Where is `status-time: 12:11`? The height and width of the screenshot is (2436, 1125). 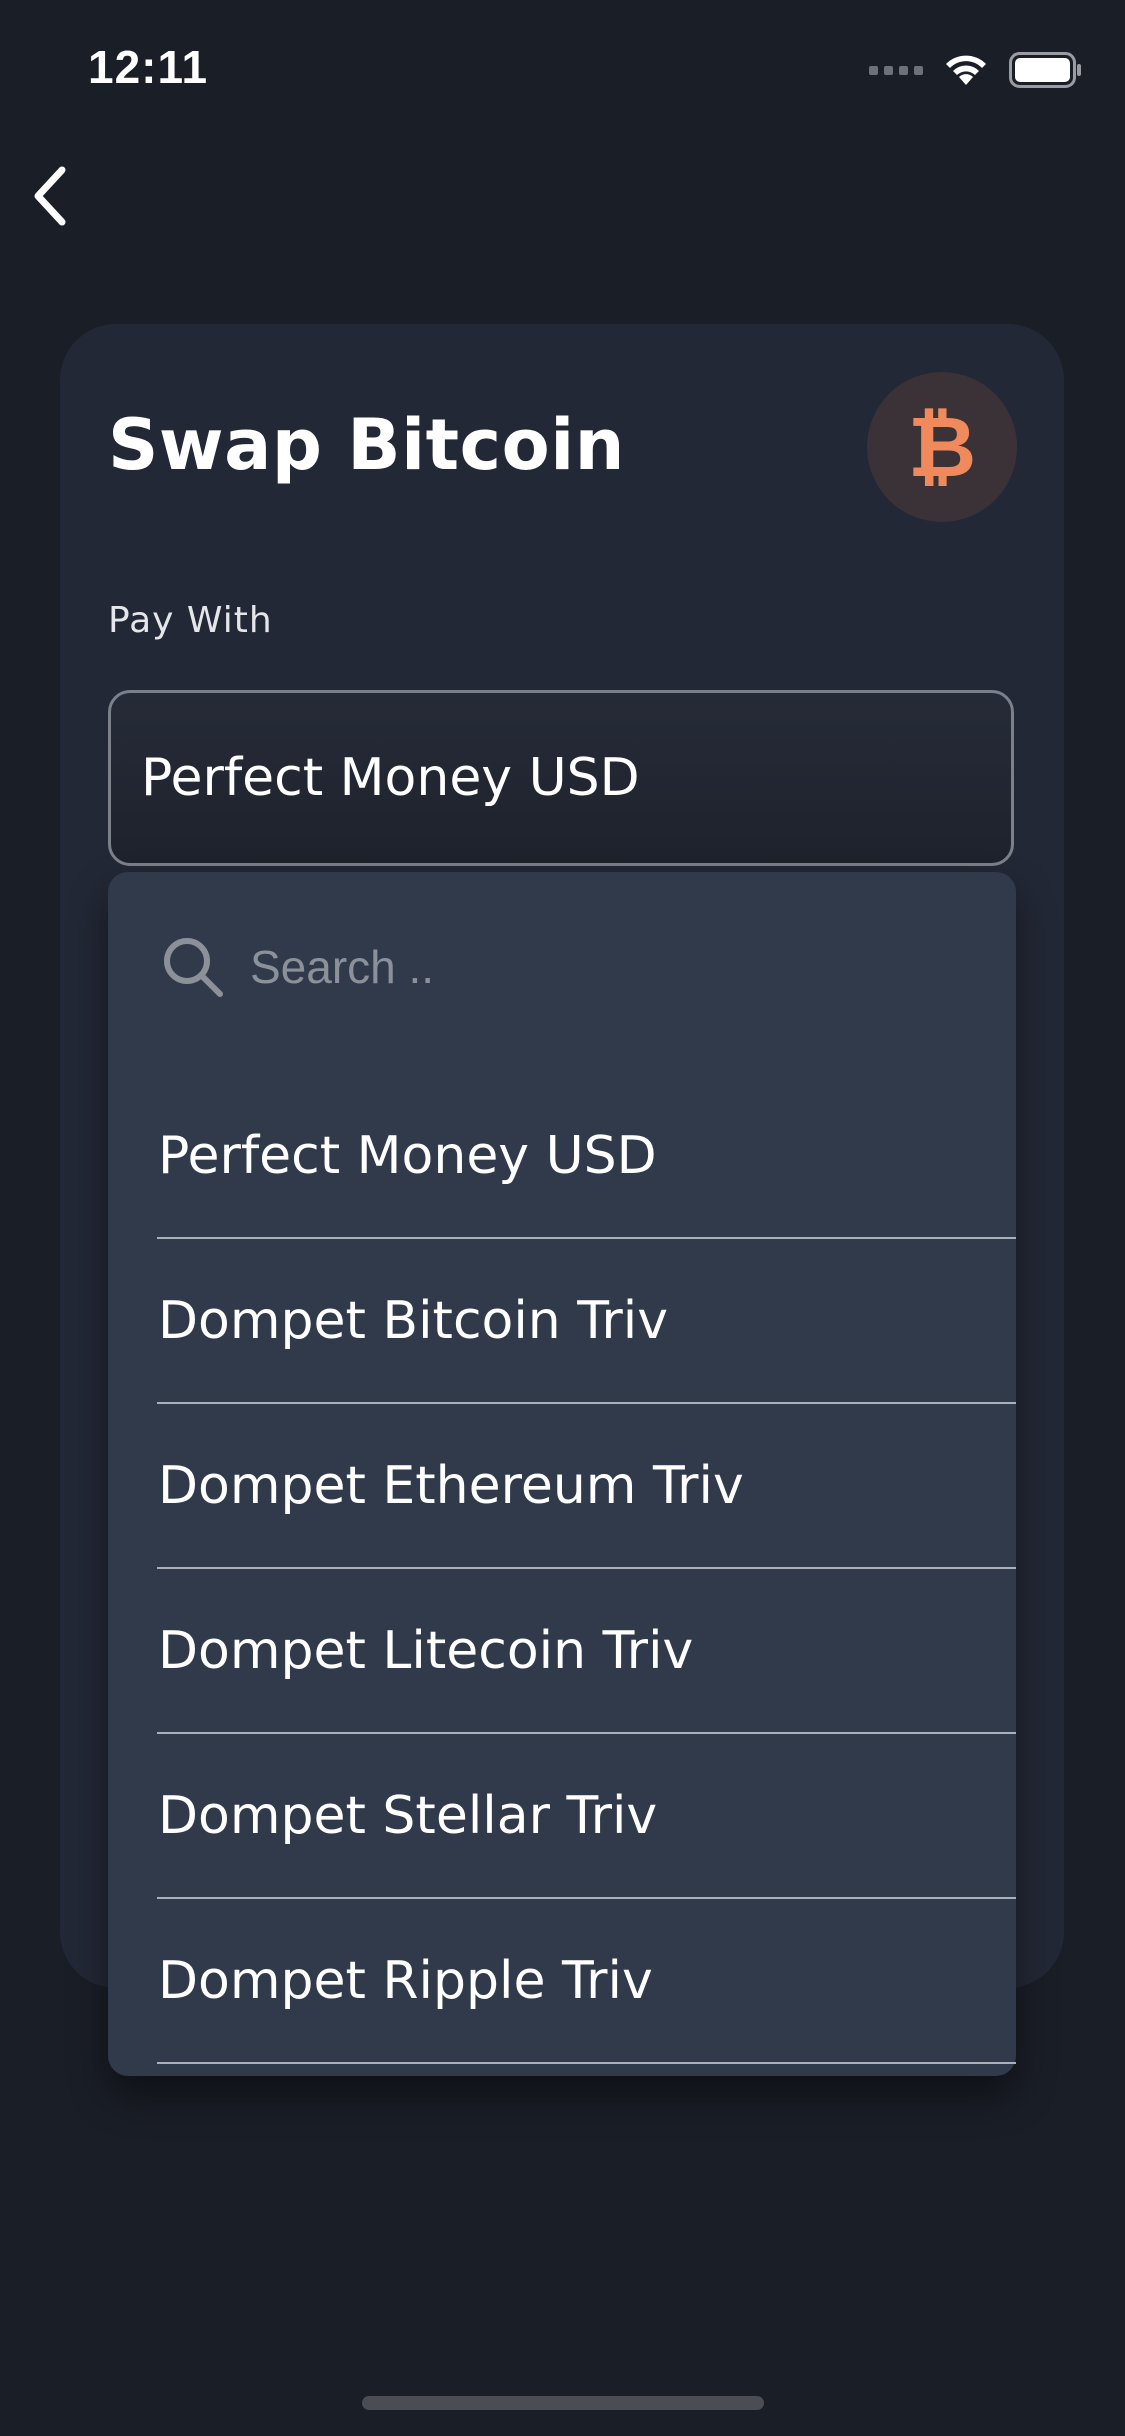 status-time: 12:11 is located at coordinates (148, 67).